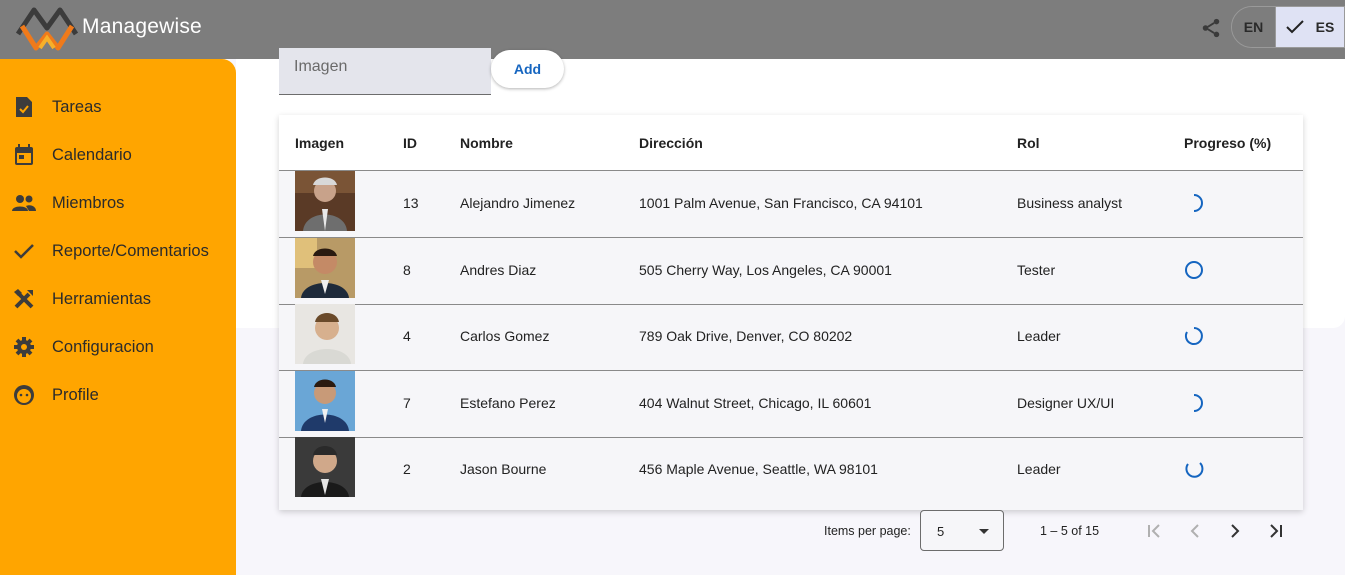 This screenshot has width=1345, height=575. I want to click on items-per-page-label: Items per page:, so click(867, 531).